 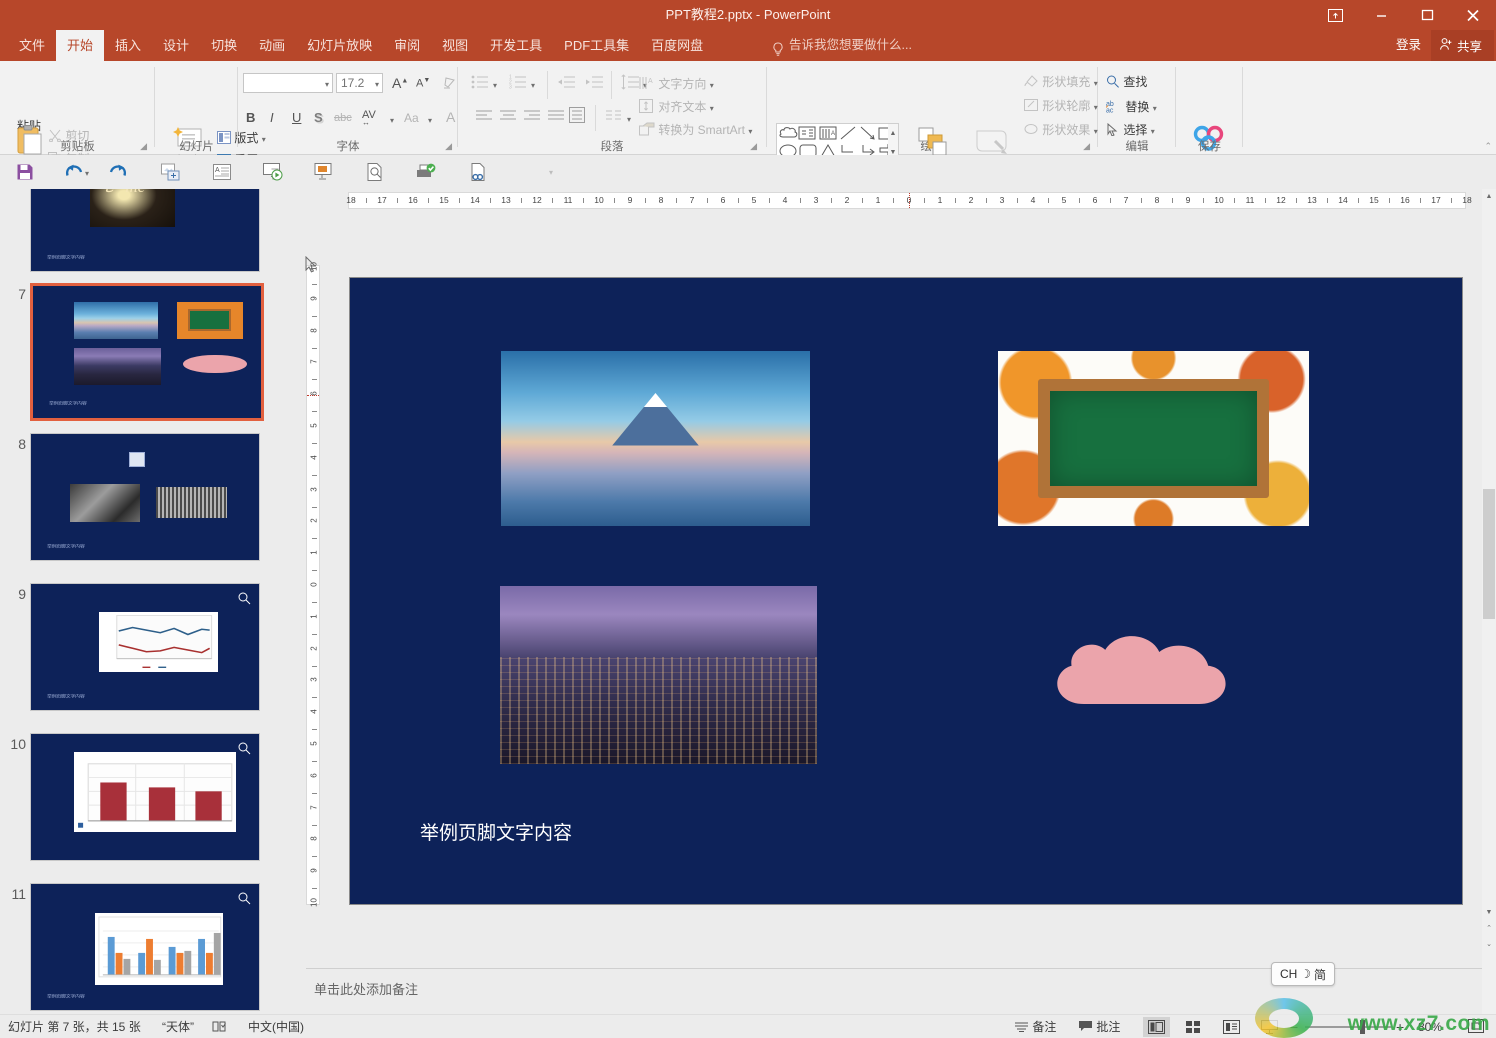 What do you see at coordinates (655, 438) in the screenshot?
I see `picture-mount-fuji-lake` at bounding box center [655, 438].